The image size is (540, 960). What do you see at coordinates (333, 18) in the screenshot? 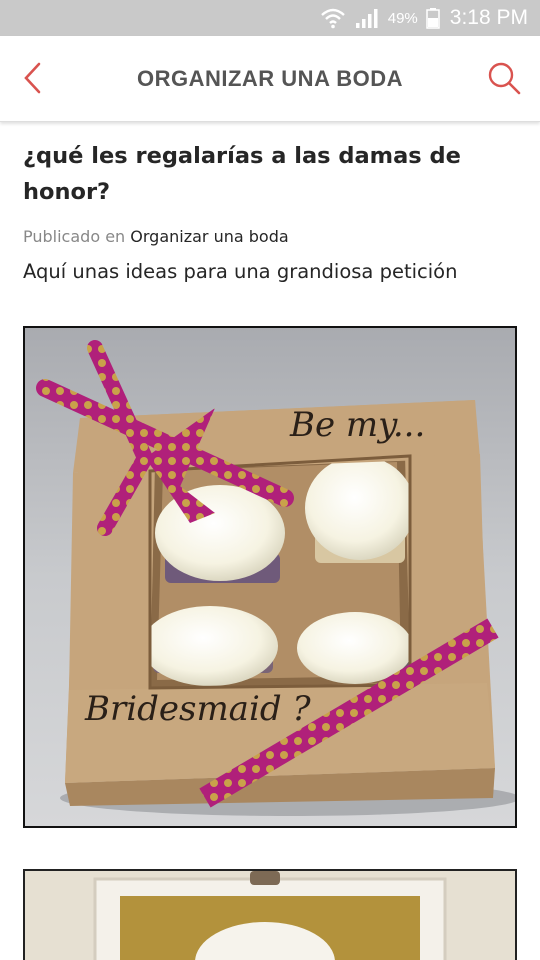
I see `wifi-icon` at bounding box center [333, 18].